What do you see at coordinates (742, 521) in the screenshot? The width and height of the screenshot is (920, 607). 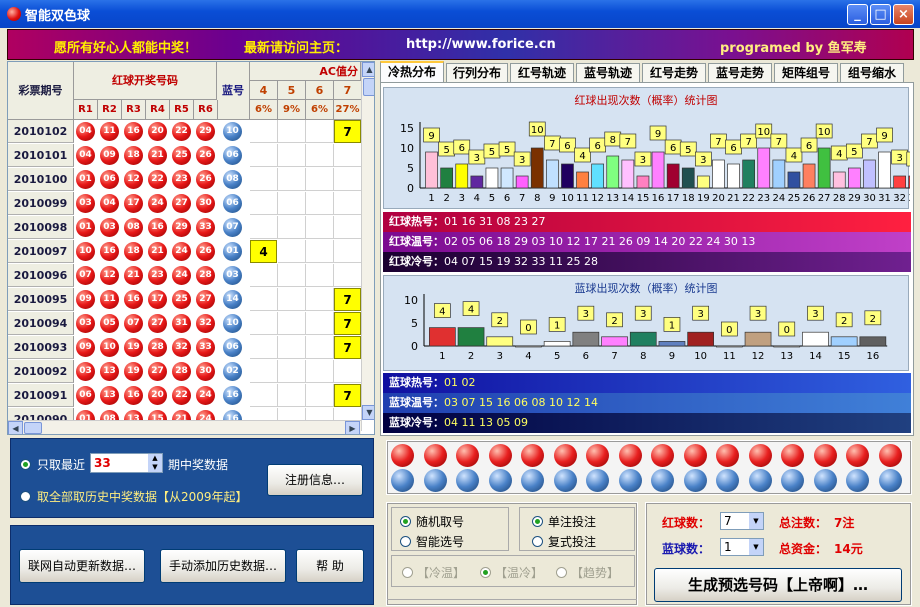 I see `red-count-select: 7 ▼` at bounding box center [742, 521].